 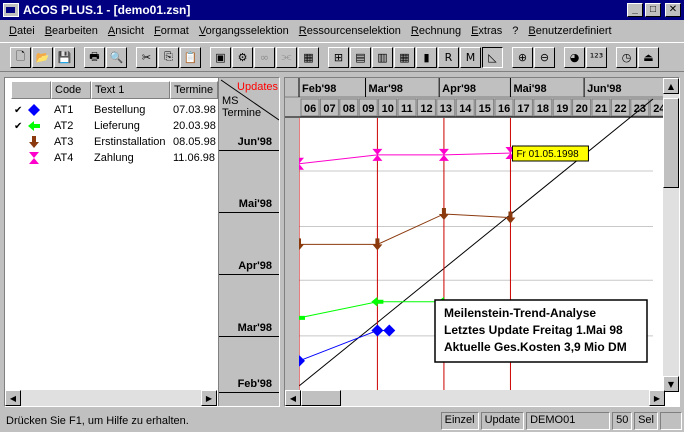 I want to click on clock-icon: ◷, so click(x=626, y=57).